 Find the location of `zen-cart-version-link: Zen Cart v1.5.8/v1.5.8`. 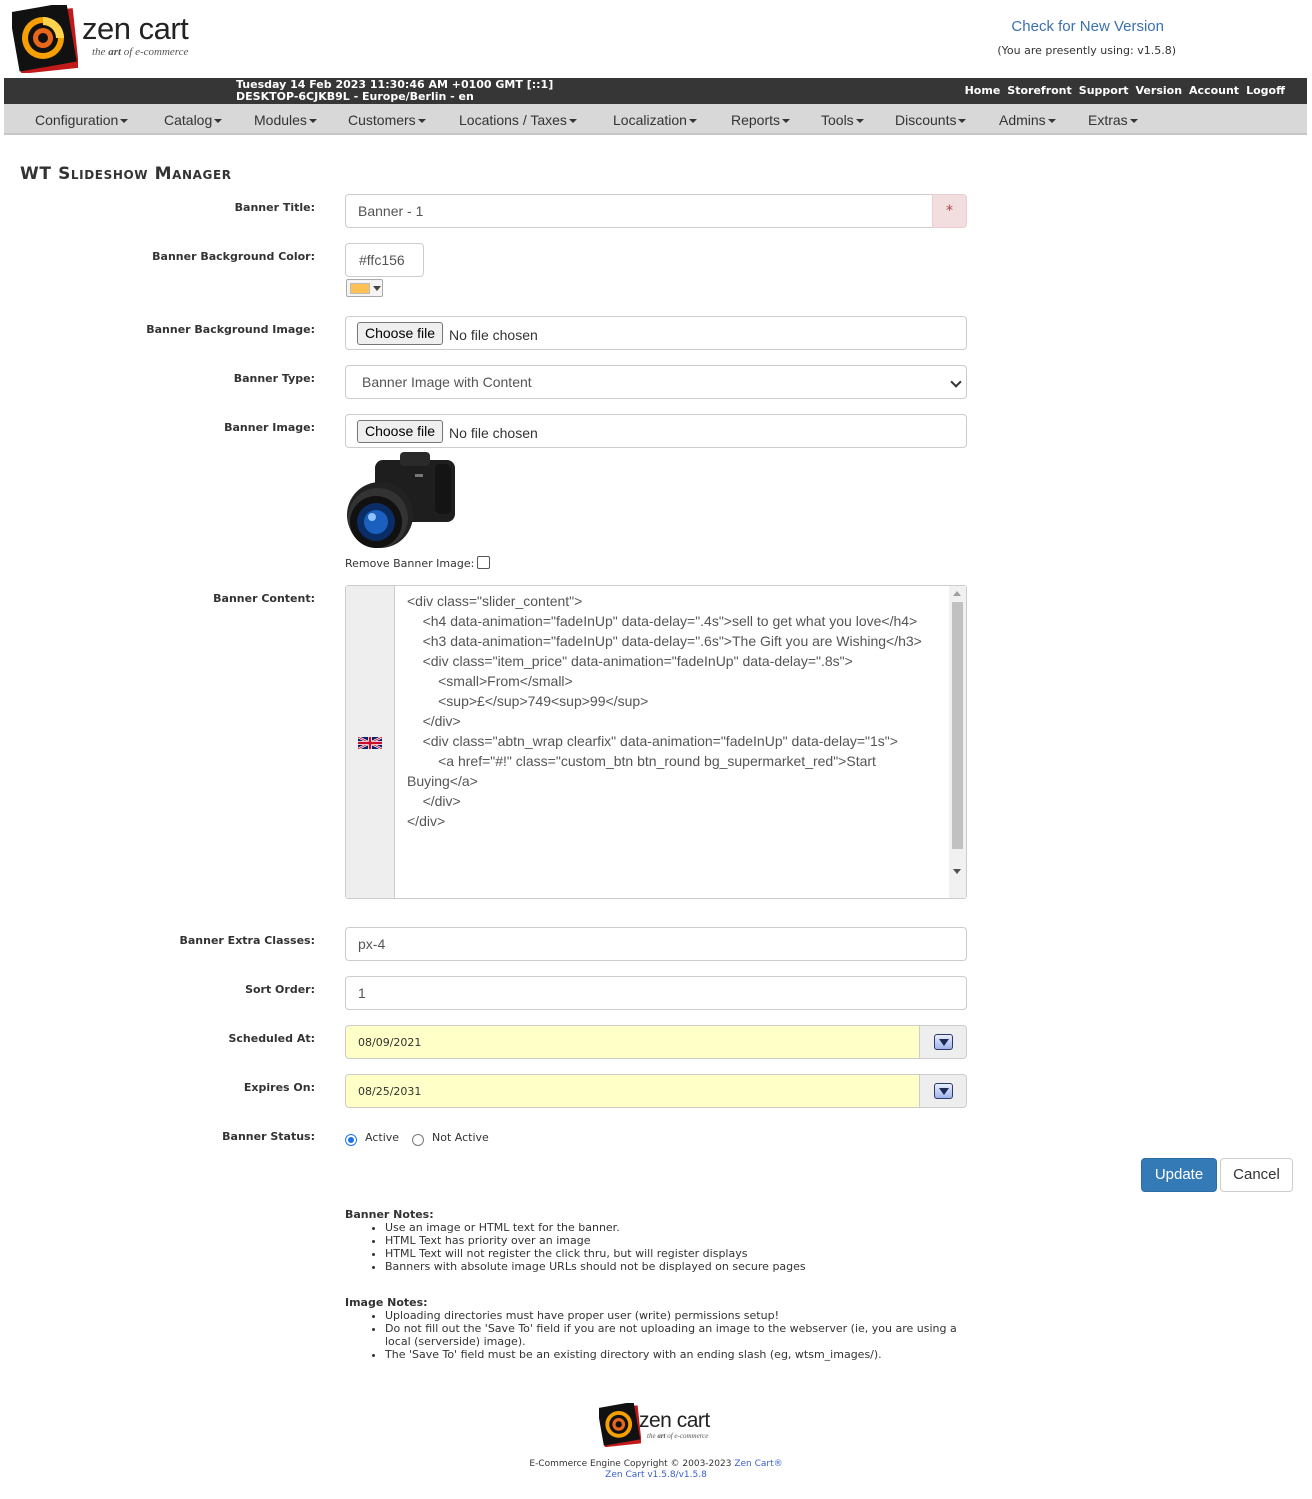

zen-cart-version-link: Zen Cart v1.5.8/v1.5.8 is located at coordinates (656, 1475).